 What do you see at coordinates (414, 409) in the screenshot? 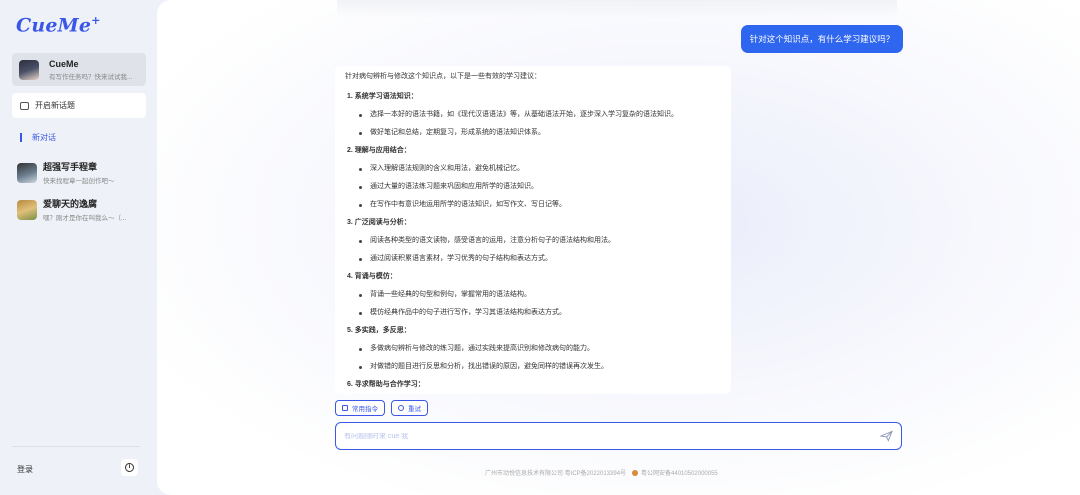
I see `retry-label: 重试` at bounding box center [414, 409].